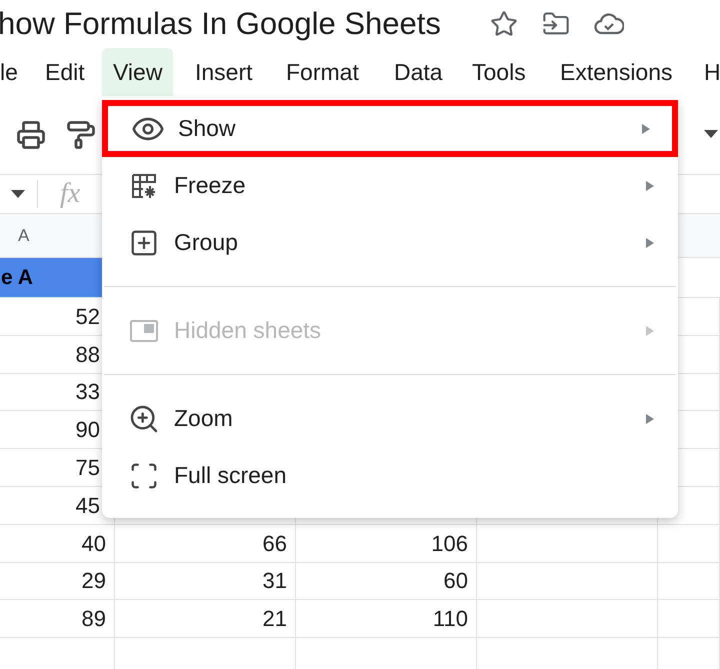  I want to click on table-cell-text: 88, so click(88, 354).